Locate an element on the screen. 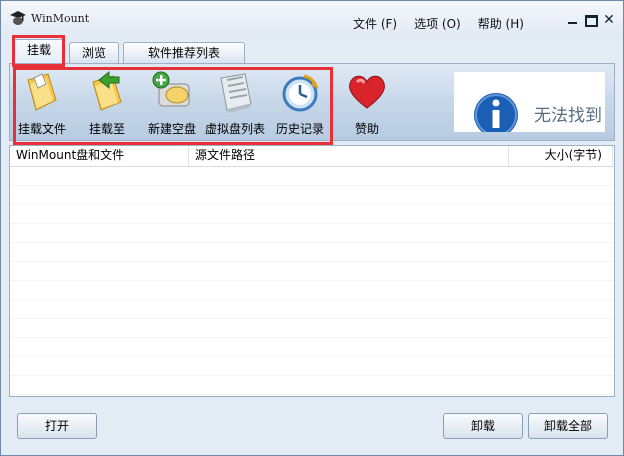 The width and height of the screenshot is (624, 456). tab-software-list: 软件推荐列表 is located at coordinates (184, 52).